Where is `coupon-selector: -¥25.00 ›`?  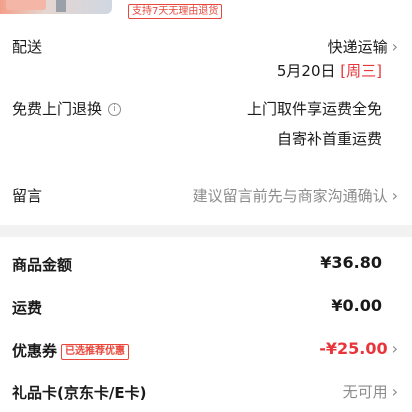
coupon-selector: -¥25.00 › is located at coordinates (358, 348).